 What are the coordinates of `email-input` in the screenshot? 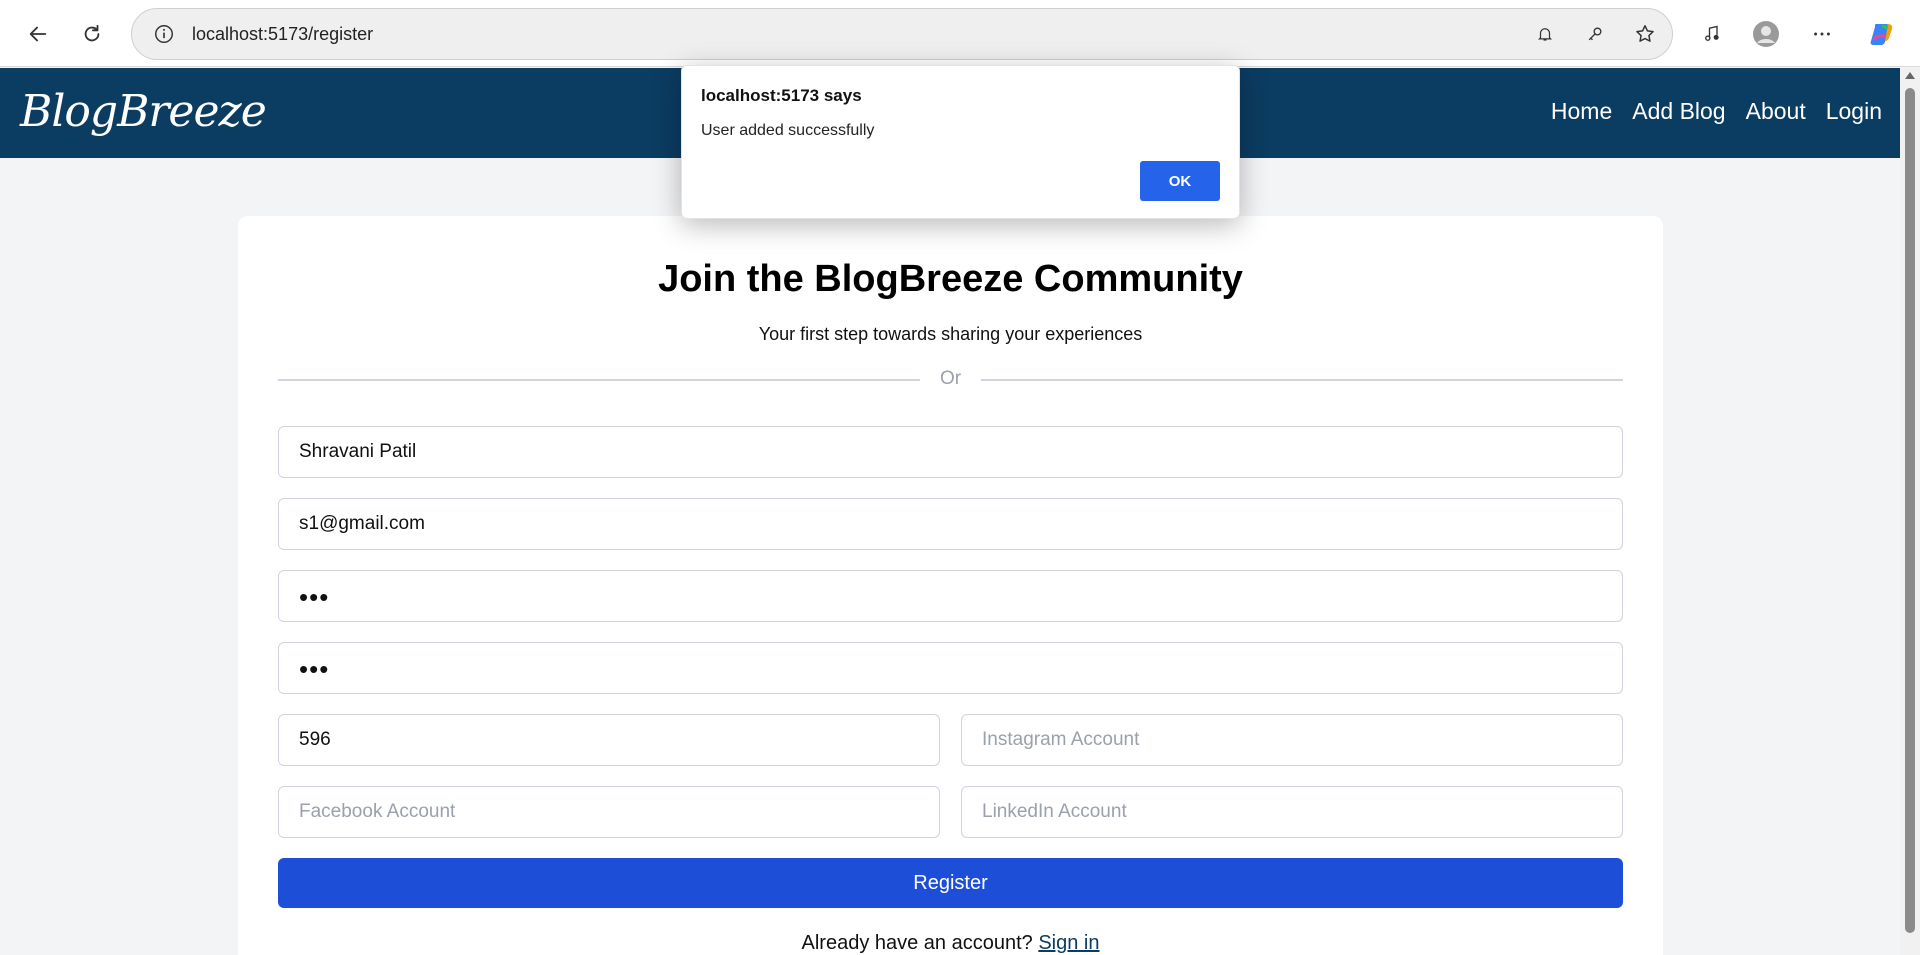 It's located at (950, 524).